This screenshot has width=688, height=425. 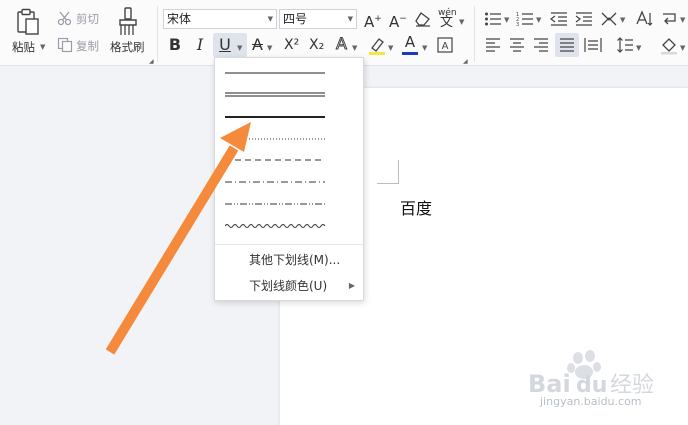 I want to click on watermark-url: jingyan.baidu.com, so click(x=591, y=401).